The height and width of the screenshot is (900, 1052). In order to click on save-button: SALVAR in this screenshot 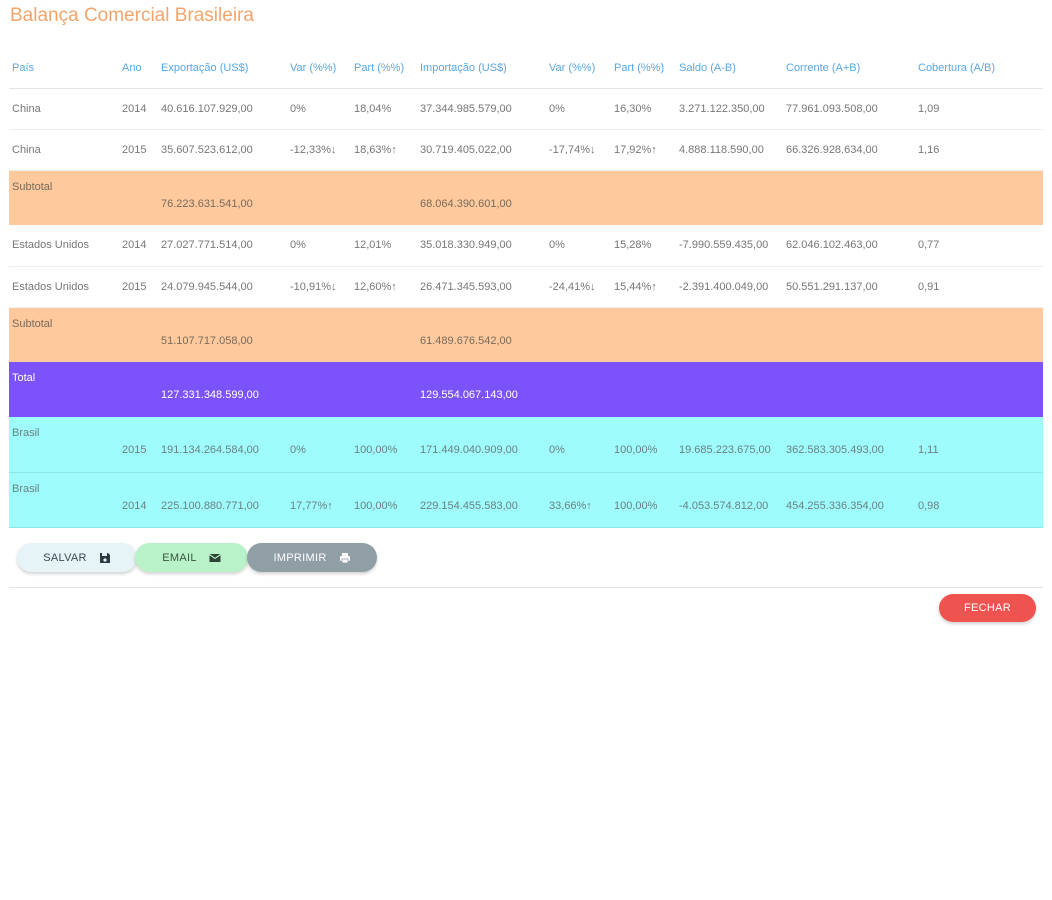, I will do `click(77, 557)`.